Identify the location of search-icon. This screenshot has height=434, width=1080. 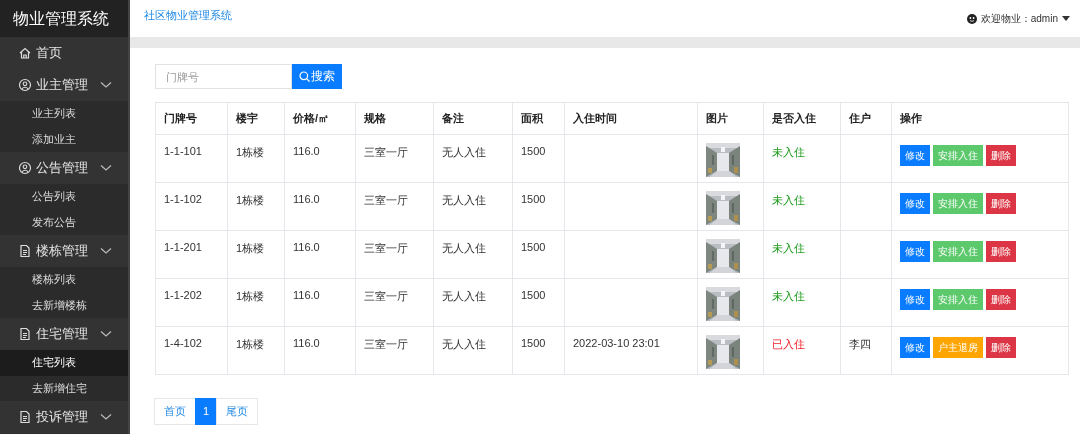
(304, 76).